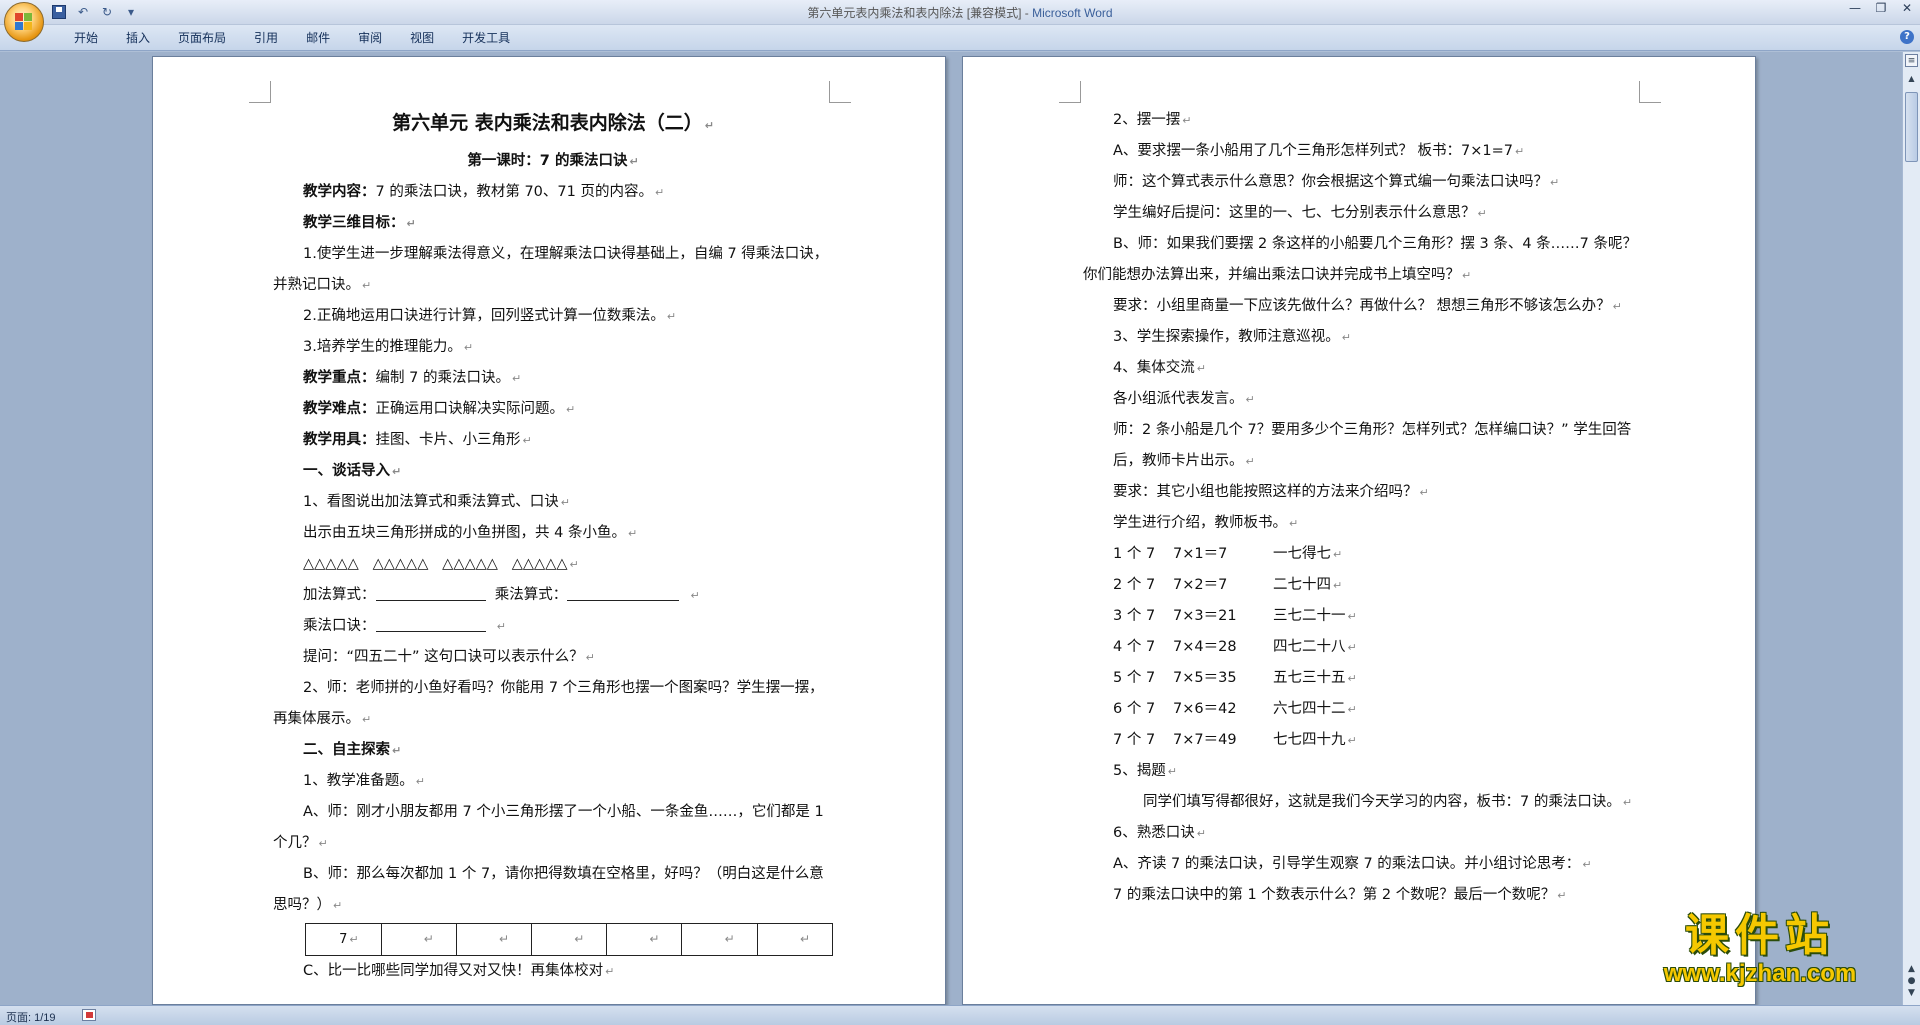 Image resolution: width=1920 pixels, height=1025 pixels. What do you see at coordinates (1228, 585) in the screenshot?
I see `multiplication-row: 2 个 7 7×2＝7 二七十四 ↵` at bounding box center [1228, 585].